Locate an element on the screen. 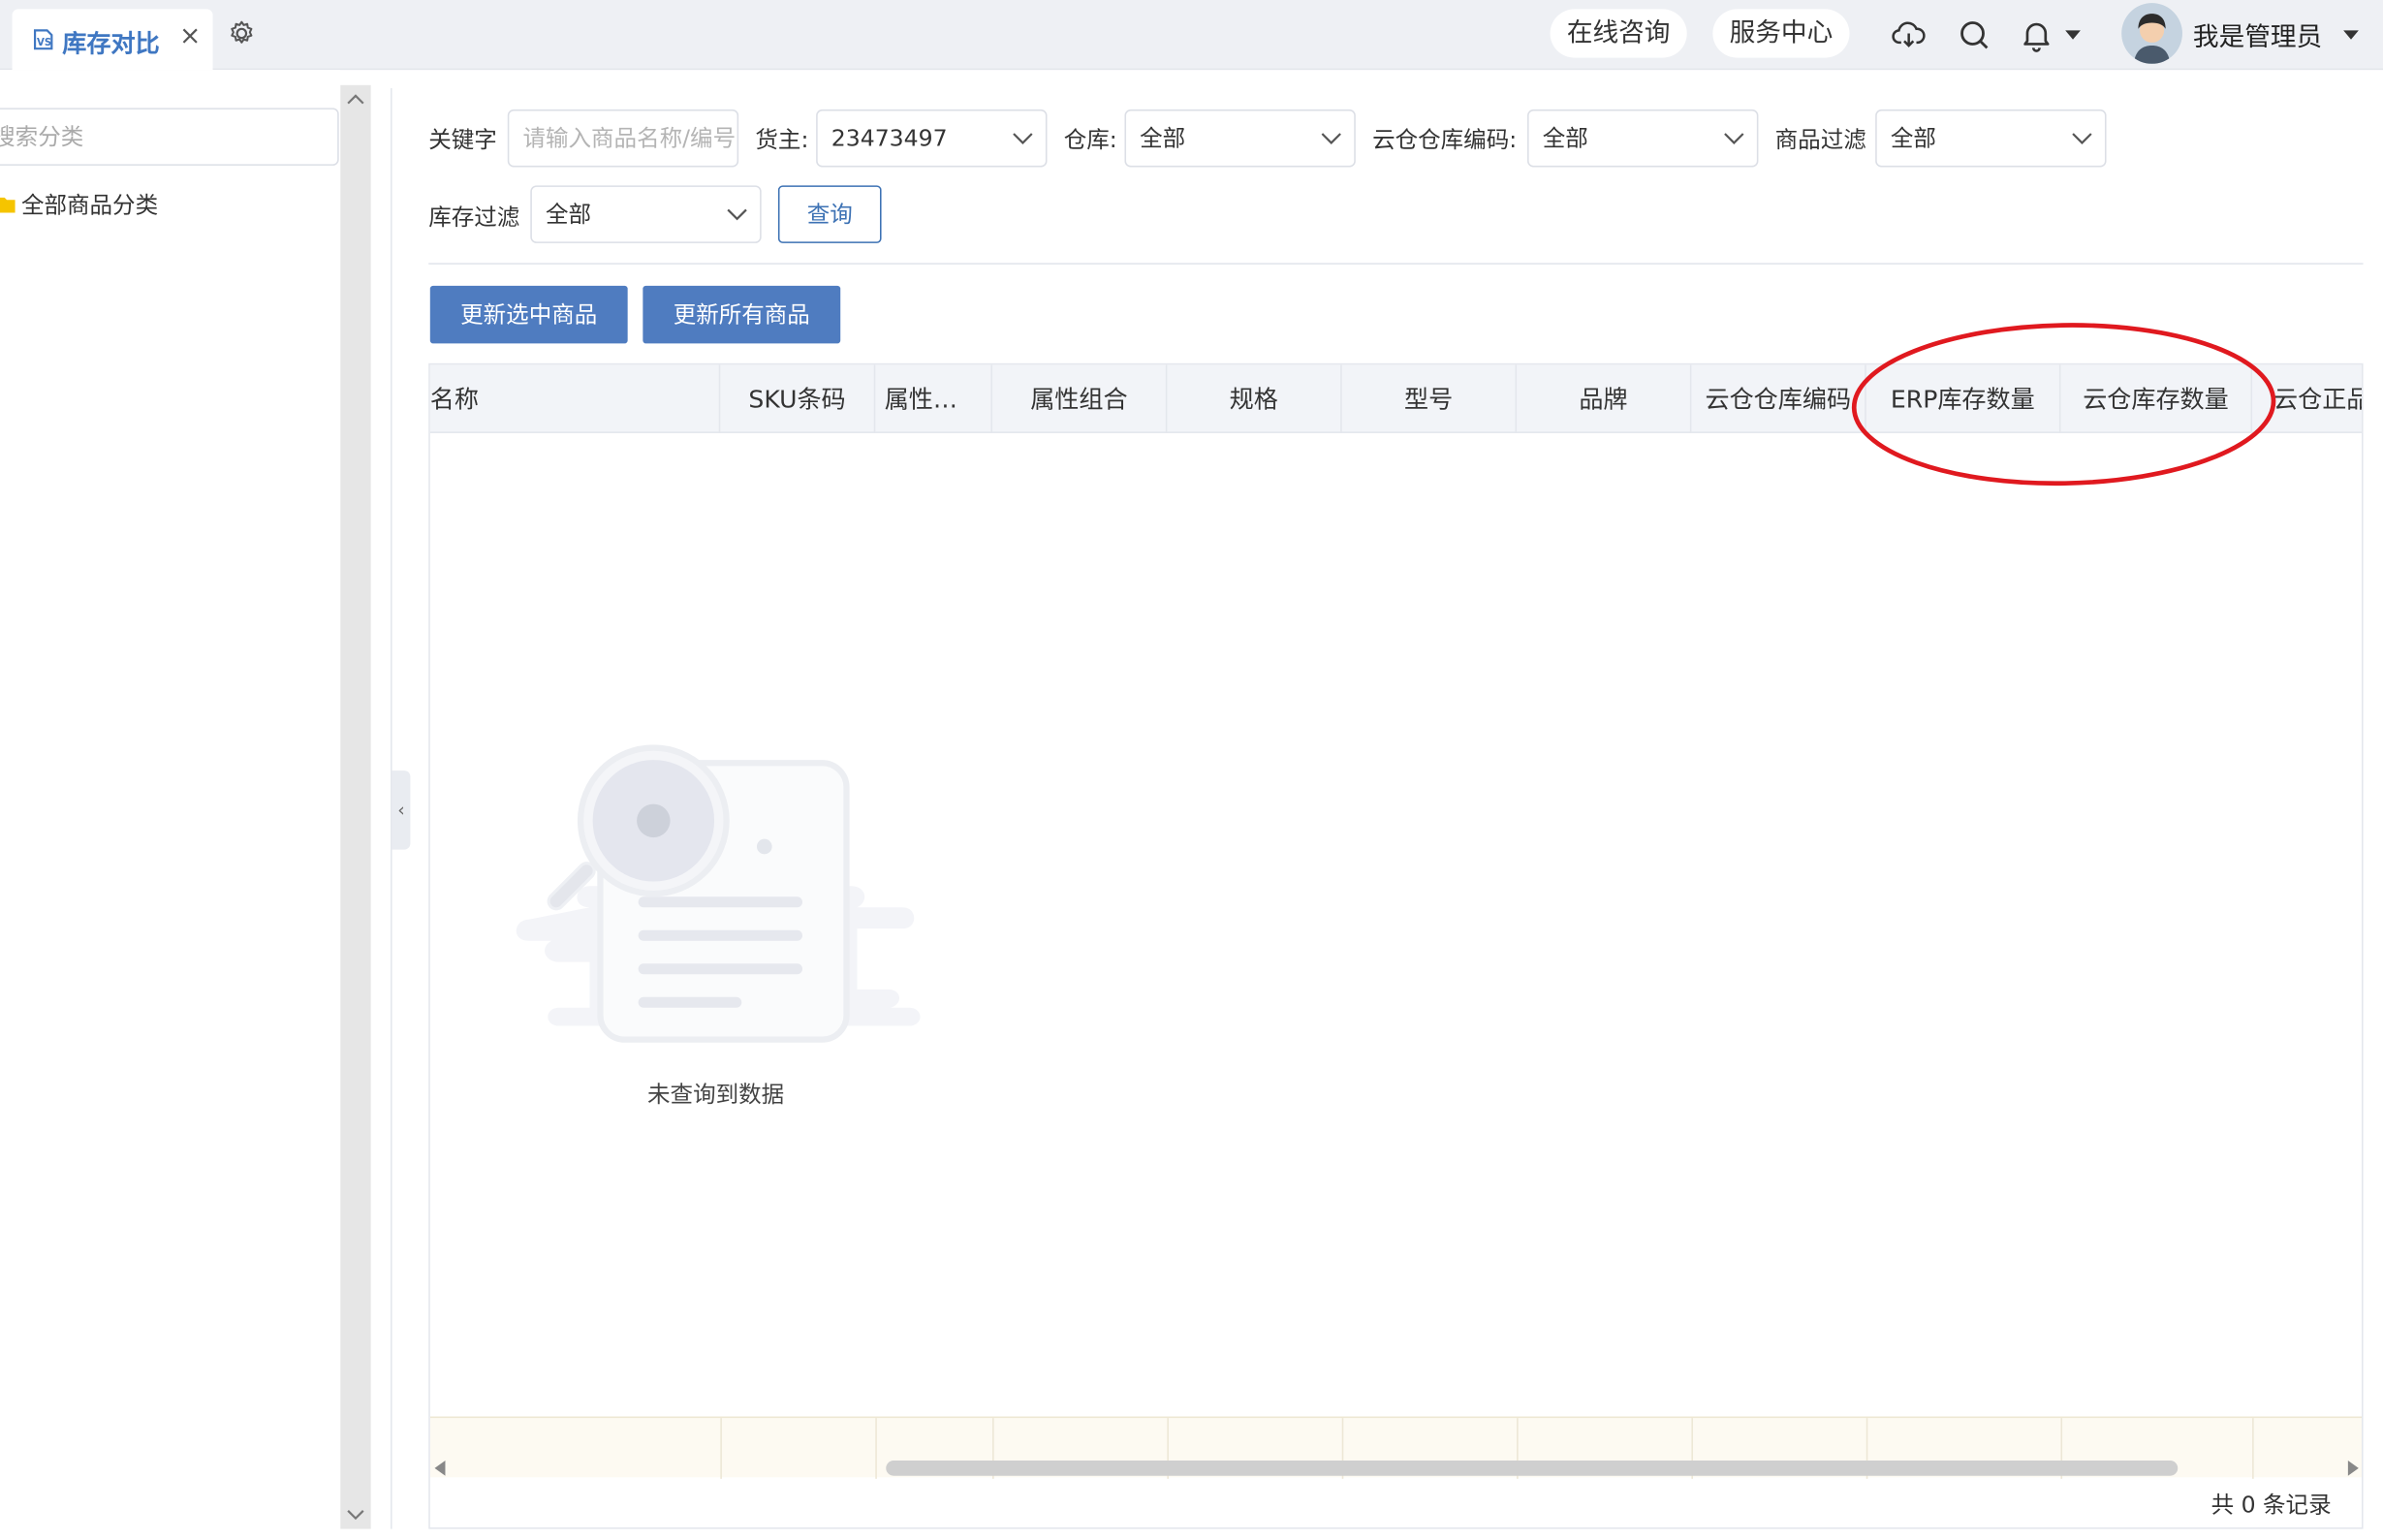 The width and height of the screenshot is (2383, 1540). product-filter-select: 全部 is located at coordinates (1991, 138).